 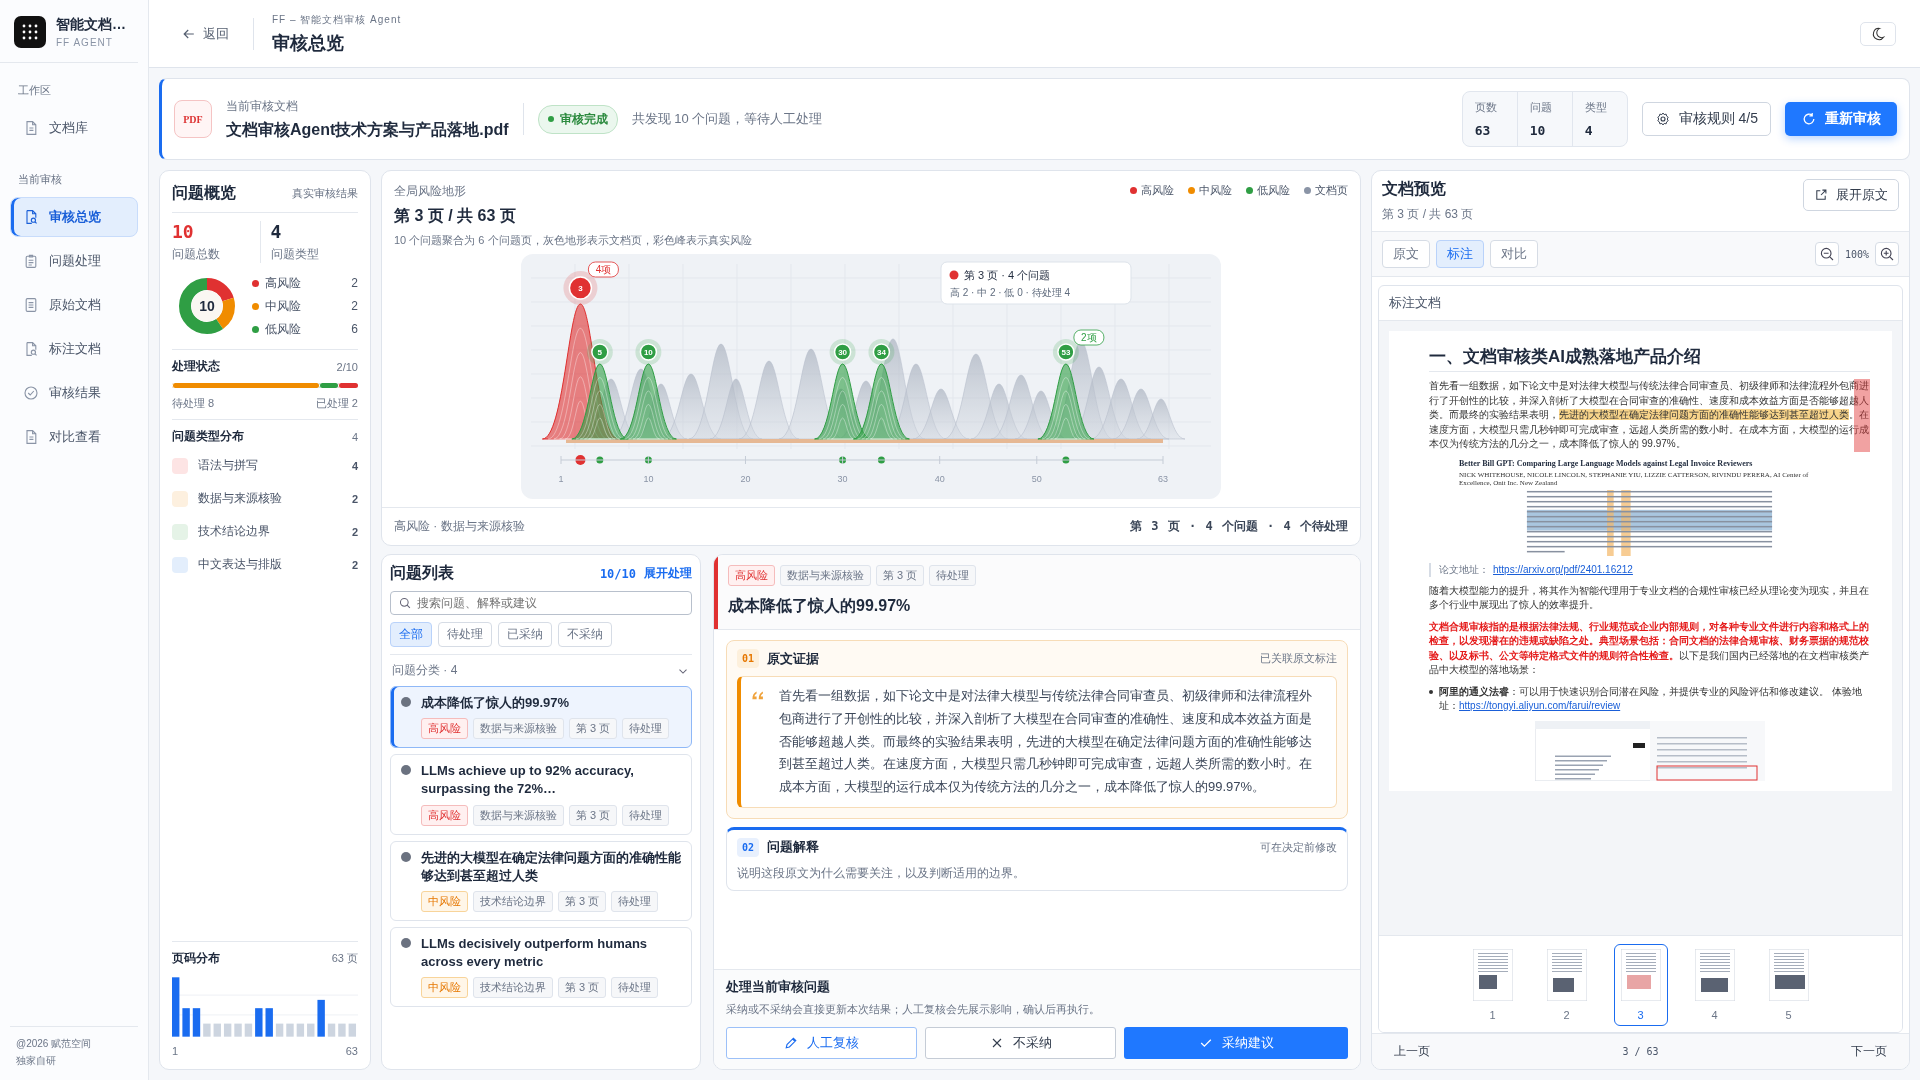 What do you see at coordinates (825, 575) in the screenshot?
I see `tag: 数据与来源核验` at bounding box center [825, 575].